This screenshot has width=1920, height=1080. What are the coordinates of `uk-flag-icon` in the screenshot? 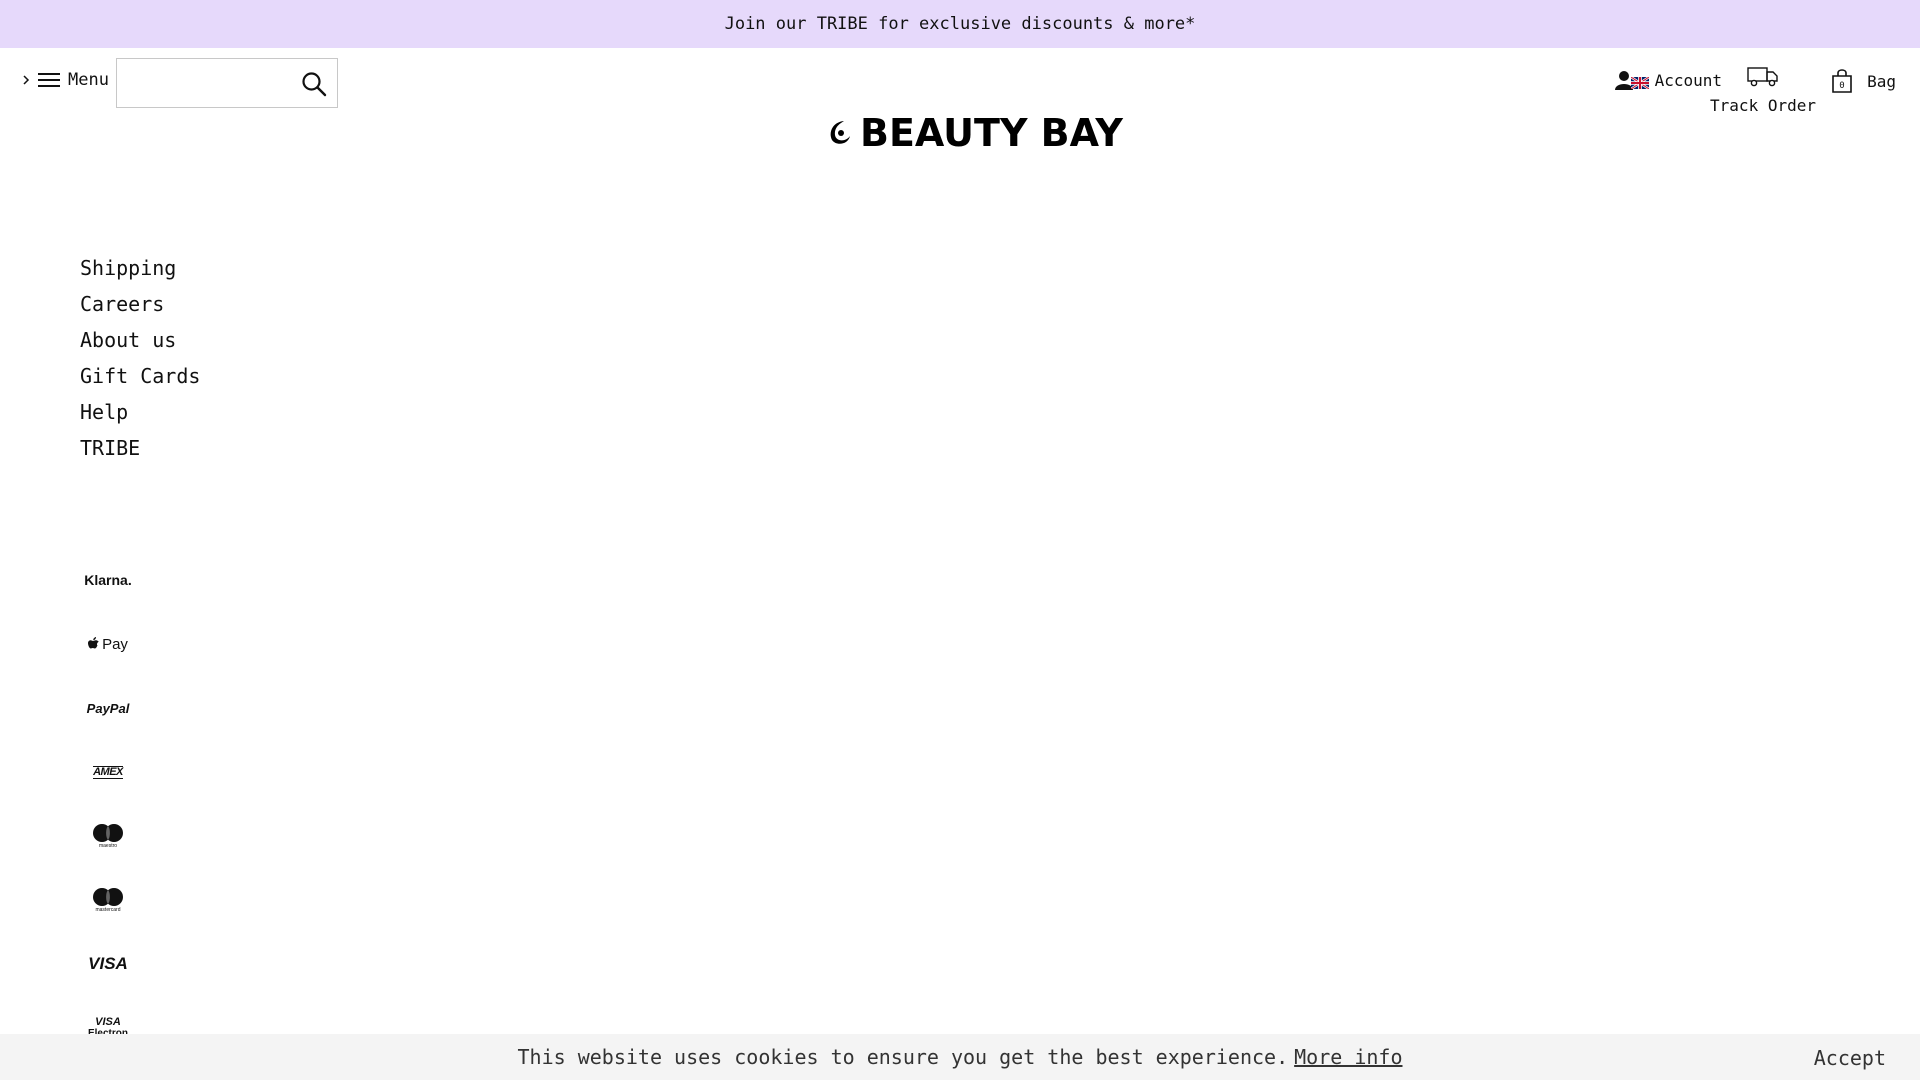 It's located at (1639, 83).